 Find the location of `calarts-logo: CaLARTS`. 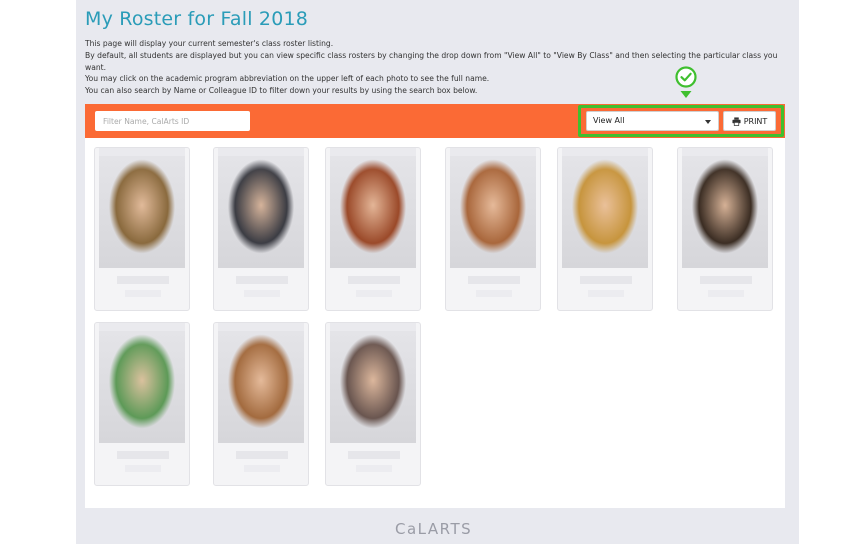

calarts-logo: CaLARTS is located at coordinates (434, 529).